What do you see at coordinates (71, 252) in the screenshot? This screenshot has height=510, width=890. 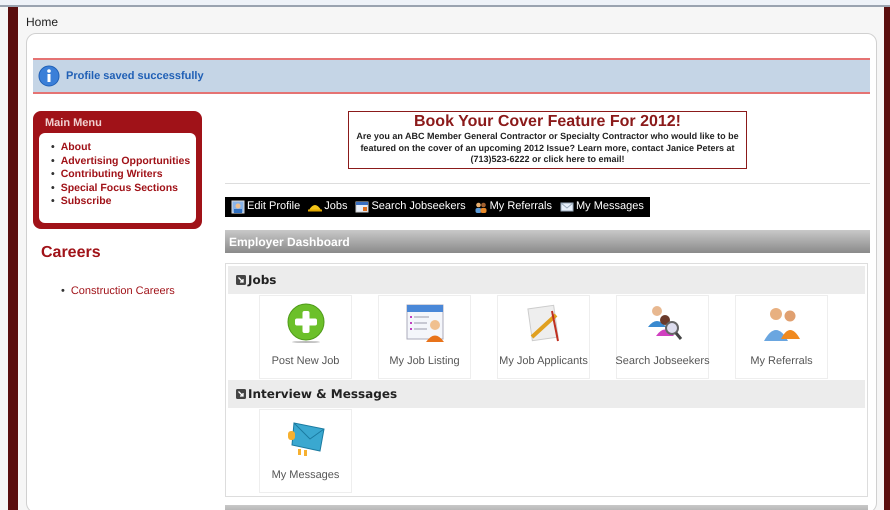 I see `careers-heading: Careers` at bounding box center [71, 252].